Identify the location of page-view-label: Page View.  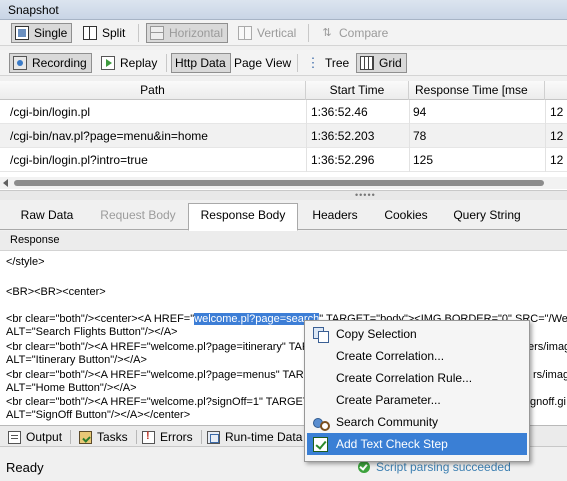
(263, 63).